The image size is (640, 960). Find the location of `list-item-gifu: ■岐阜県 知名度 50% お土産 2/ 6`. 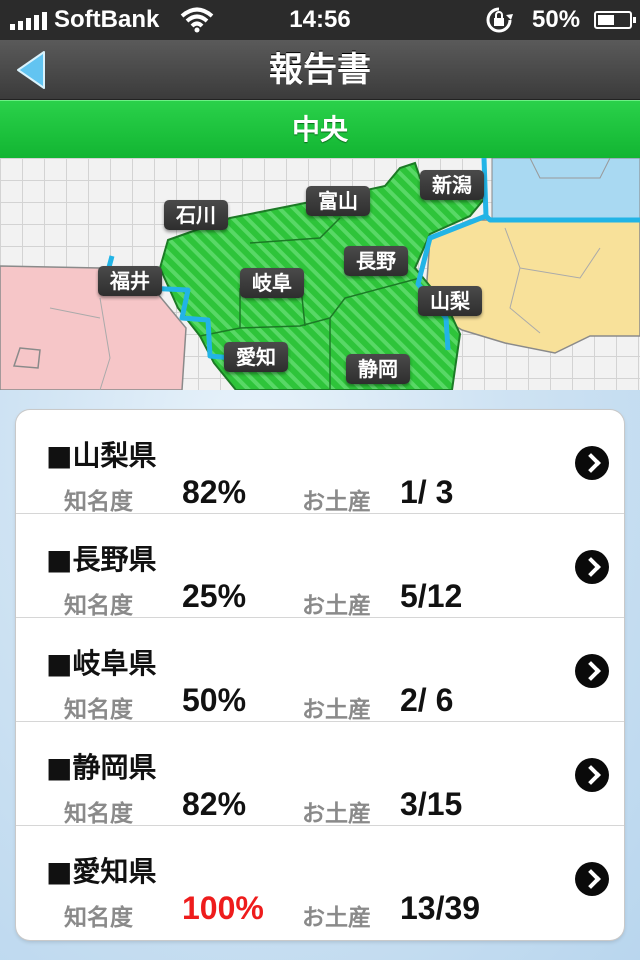

list-item-gifu: ■岐阜県 知名度 50% お土産 2/ 6 is located at coordinates (320, 670).